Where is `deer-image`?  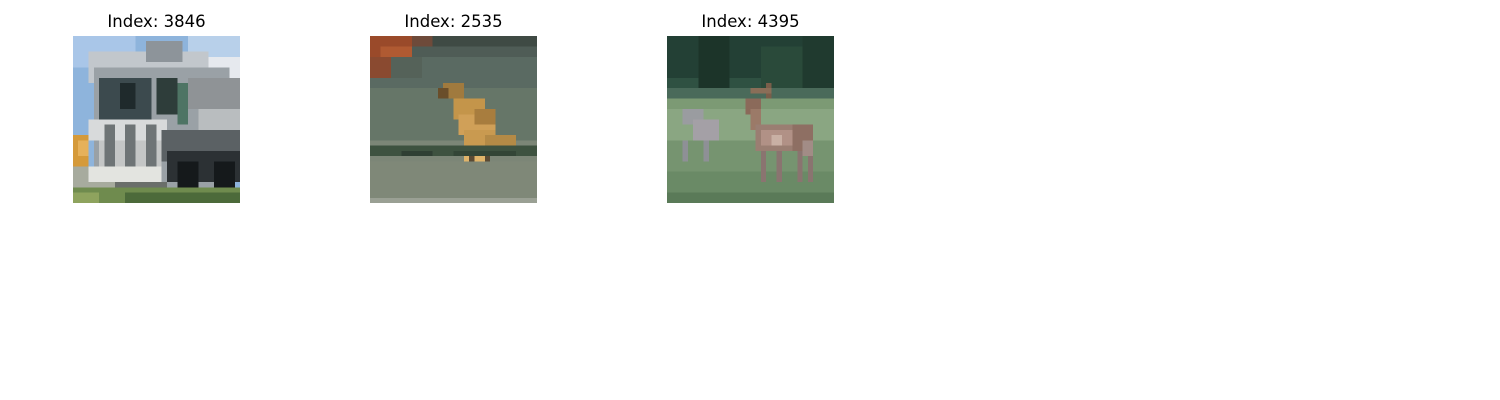
deer-image is located at coordinates (750, 119).